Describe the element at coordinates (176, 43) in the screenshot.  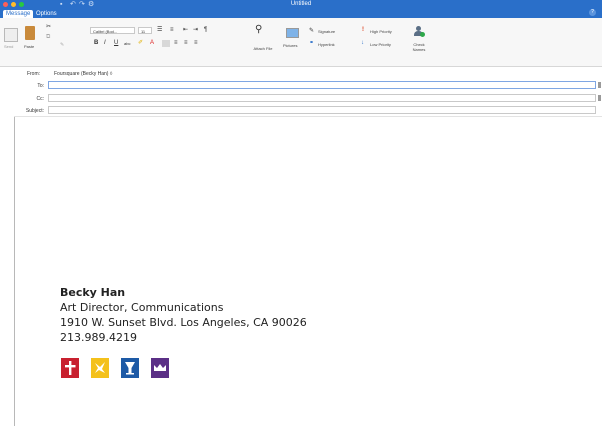
I see `align-center-icon: ≡` at that location.